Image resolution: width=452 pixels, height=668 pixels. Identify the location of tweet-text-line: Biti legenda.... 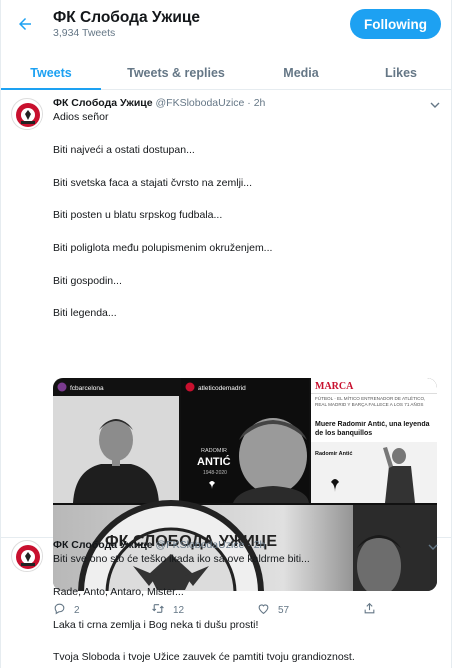
(85, 313).